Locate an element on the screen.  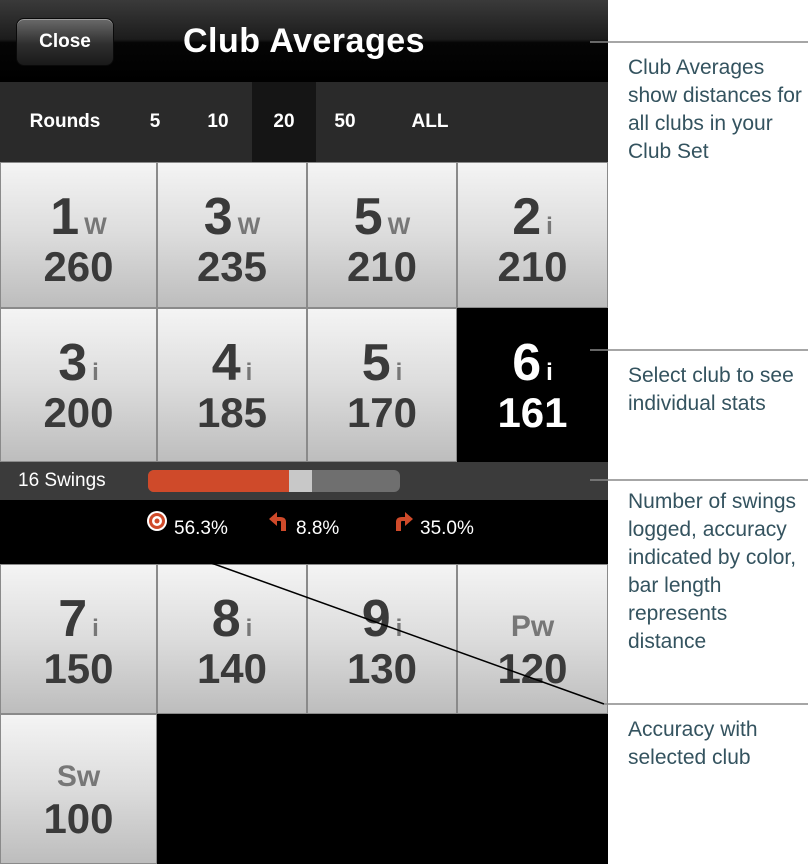
rounds-selector: Rounds 5 10 20 50 ALL is located at coordinates (304, 122).